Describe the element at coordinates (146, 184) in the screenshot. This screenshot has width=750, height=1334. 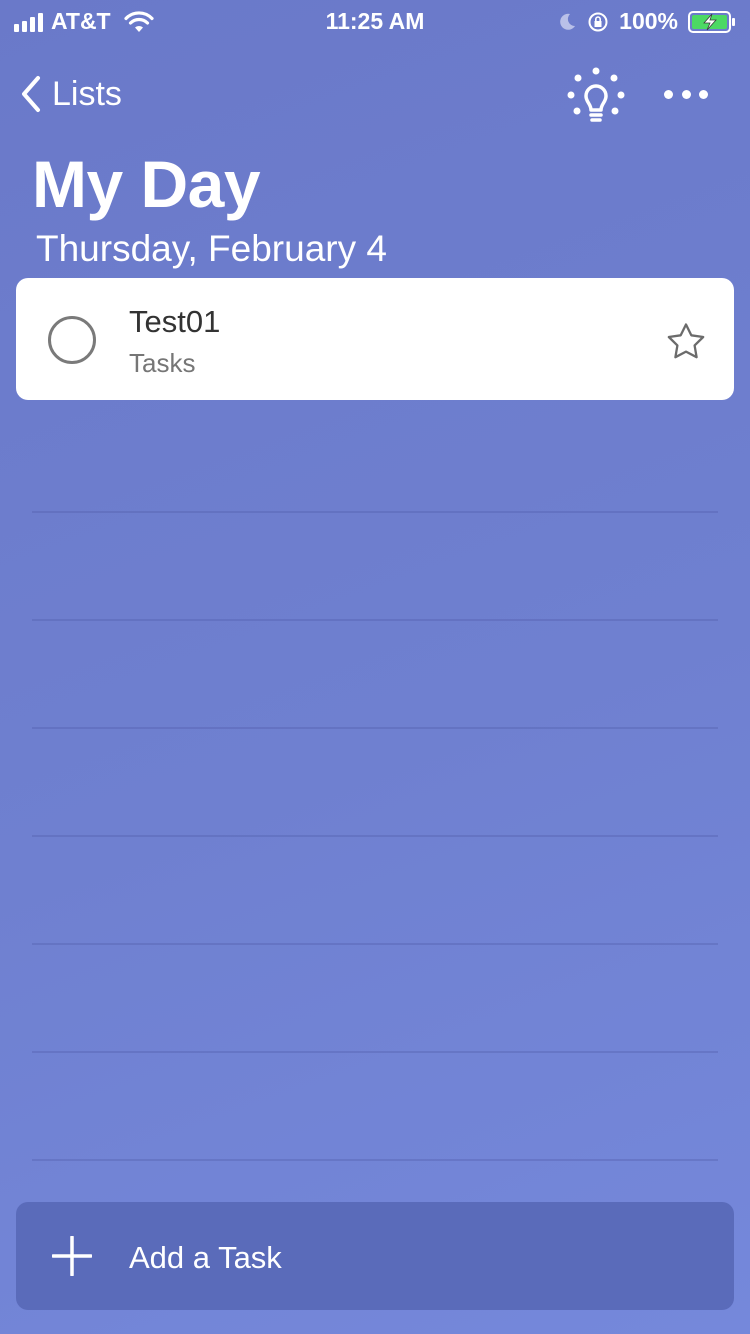
I see `page-title: My Day` at that location.